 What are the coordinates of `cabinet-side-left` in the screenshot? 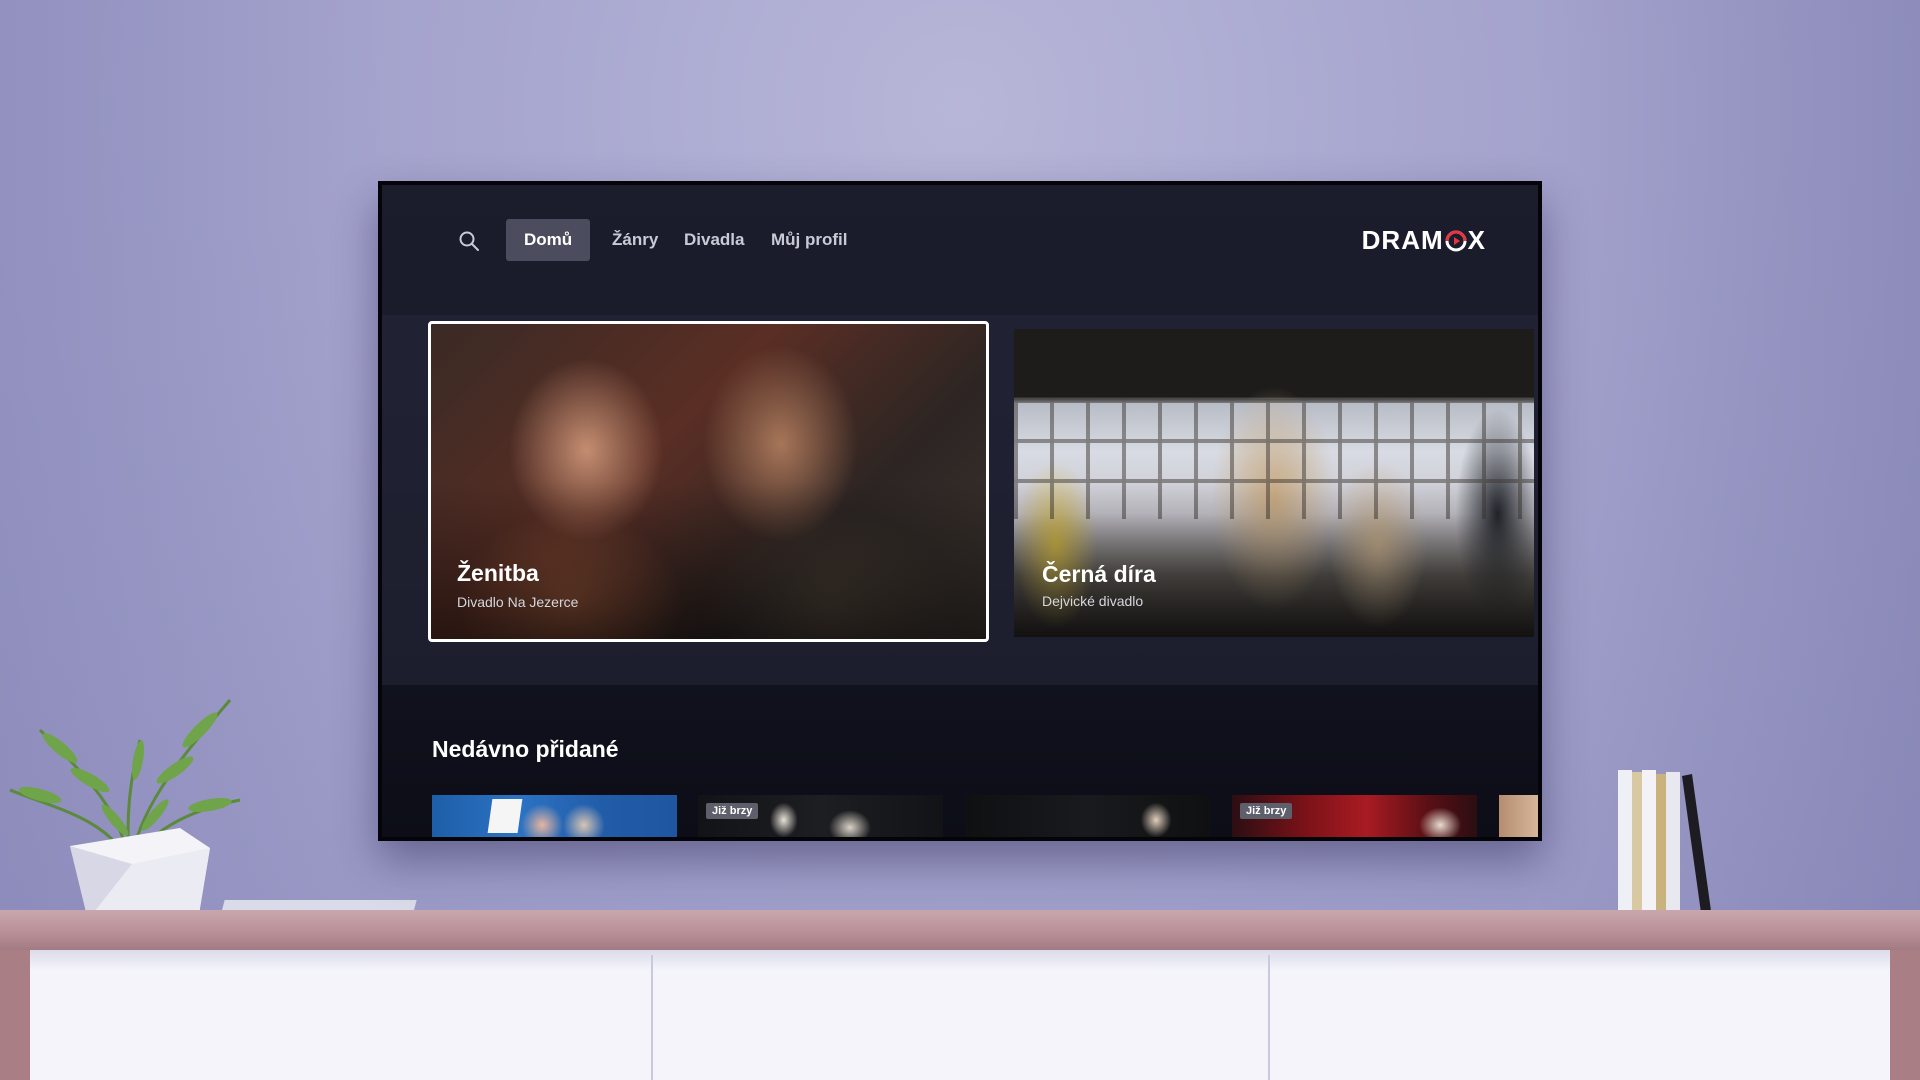 It's located at (15, 1015).